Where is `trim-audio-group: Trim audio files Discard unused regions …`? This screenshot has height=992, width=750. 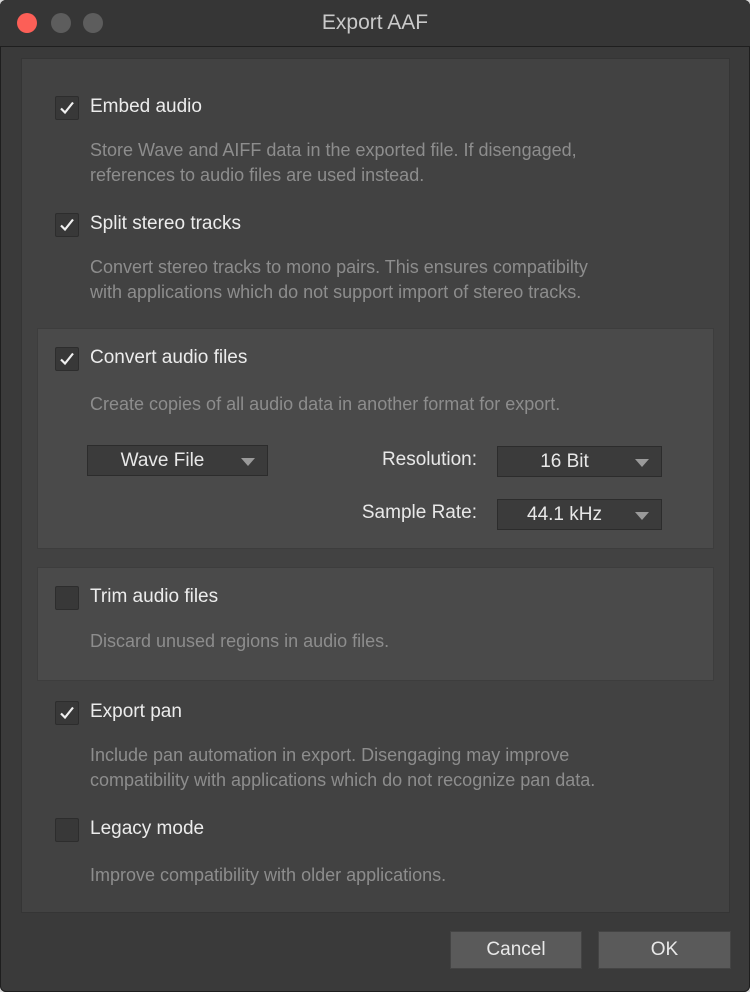
trim-audio-group: Trim audio files Discard unused regions … is located at coordinates (375, 624).